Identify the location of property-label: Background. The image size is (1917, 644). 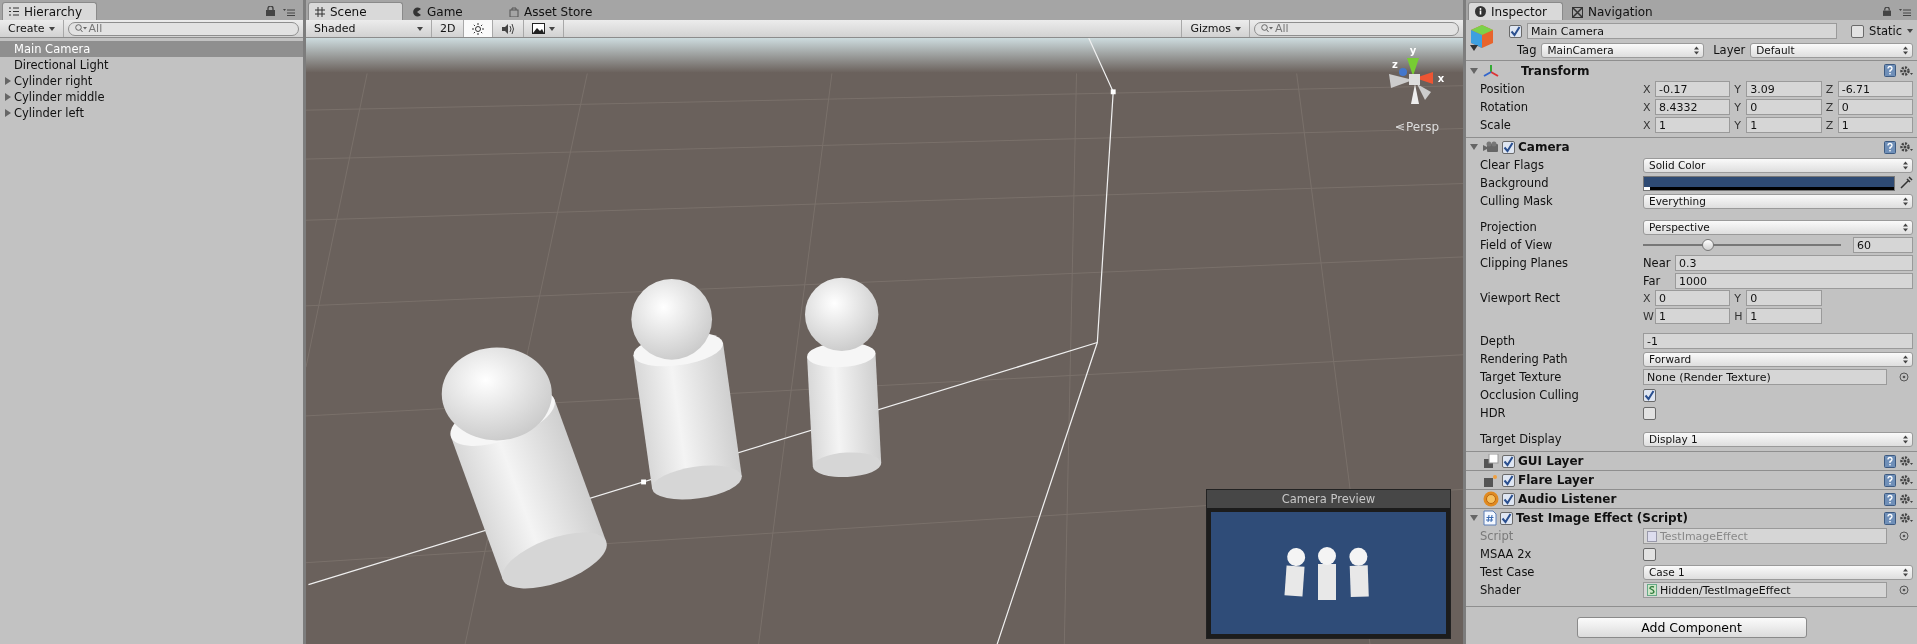
(1514, 183).